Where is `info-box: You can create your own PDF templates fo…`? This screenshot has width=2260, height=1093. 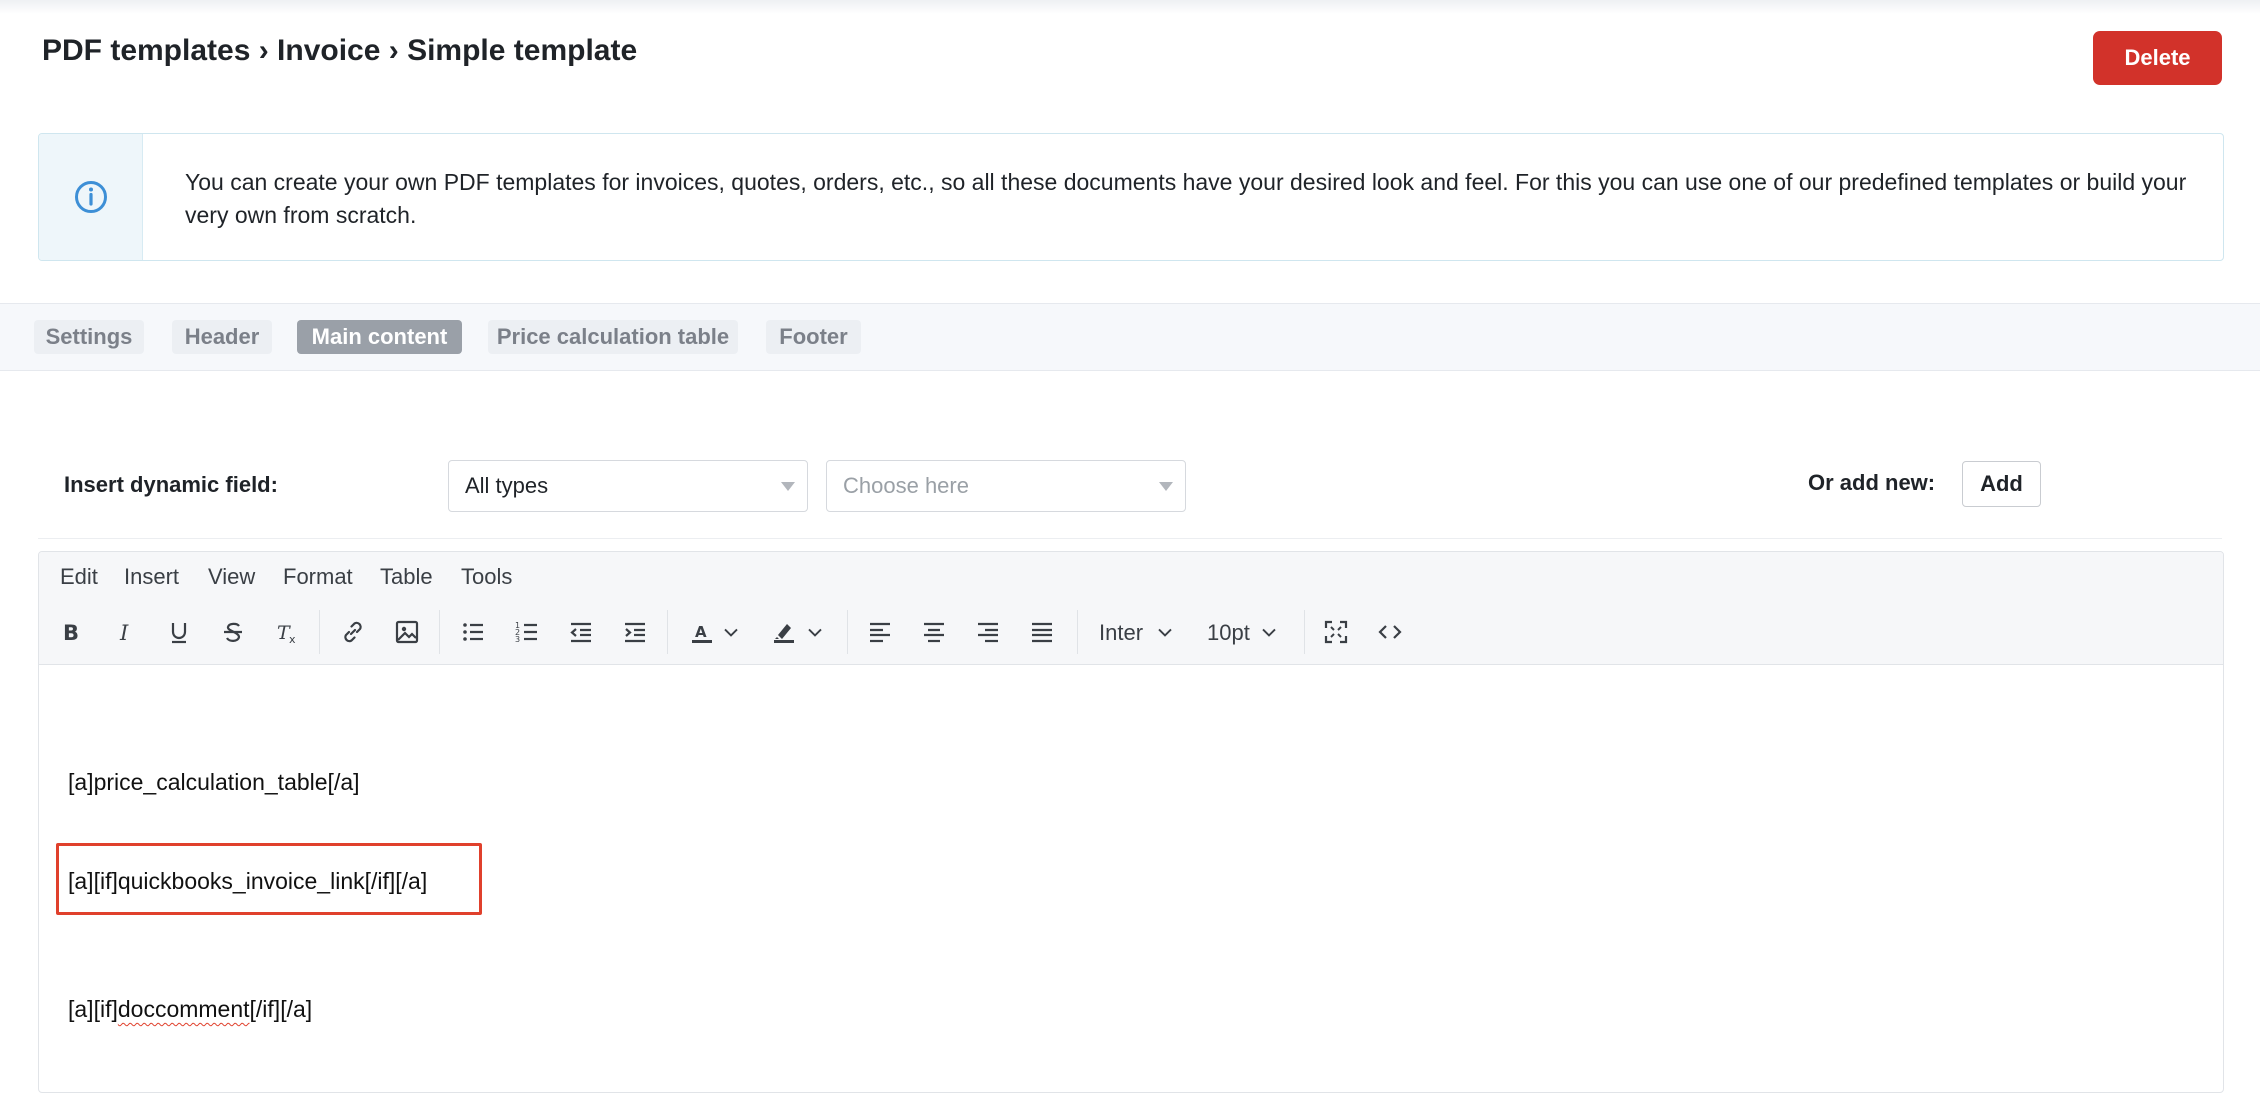
info-box: You can create your own PDF templates fo… is located at coordinates (1131, 197).